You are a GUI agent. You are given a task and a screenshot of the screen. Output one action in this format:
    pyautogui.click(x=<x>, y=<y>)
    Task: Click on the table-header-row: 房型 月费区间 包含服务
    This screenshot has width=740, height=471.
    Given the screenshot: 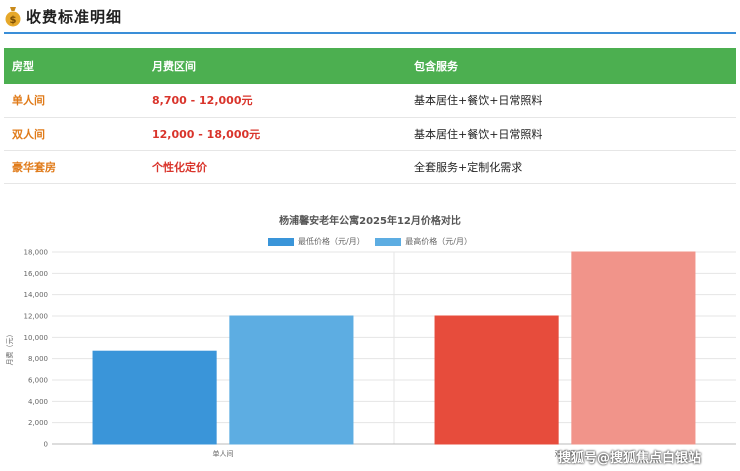 What is the action you would take?
    pyautogui.click(x=370, y=66)
    